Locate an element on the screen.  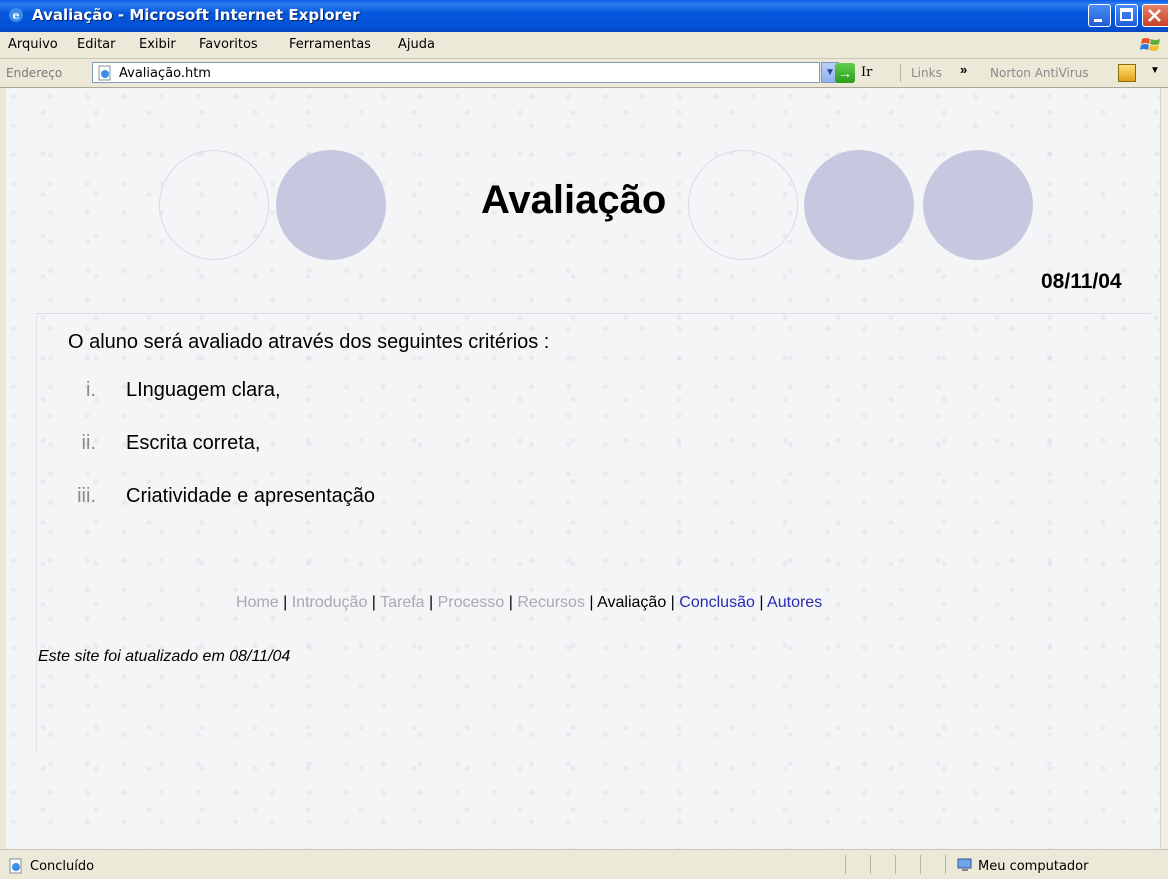
chevron-more-icon: » is located at coordinates (963, 69).